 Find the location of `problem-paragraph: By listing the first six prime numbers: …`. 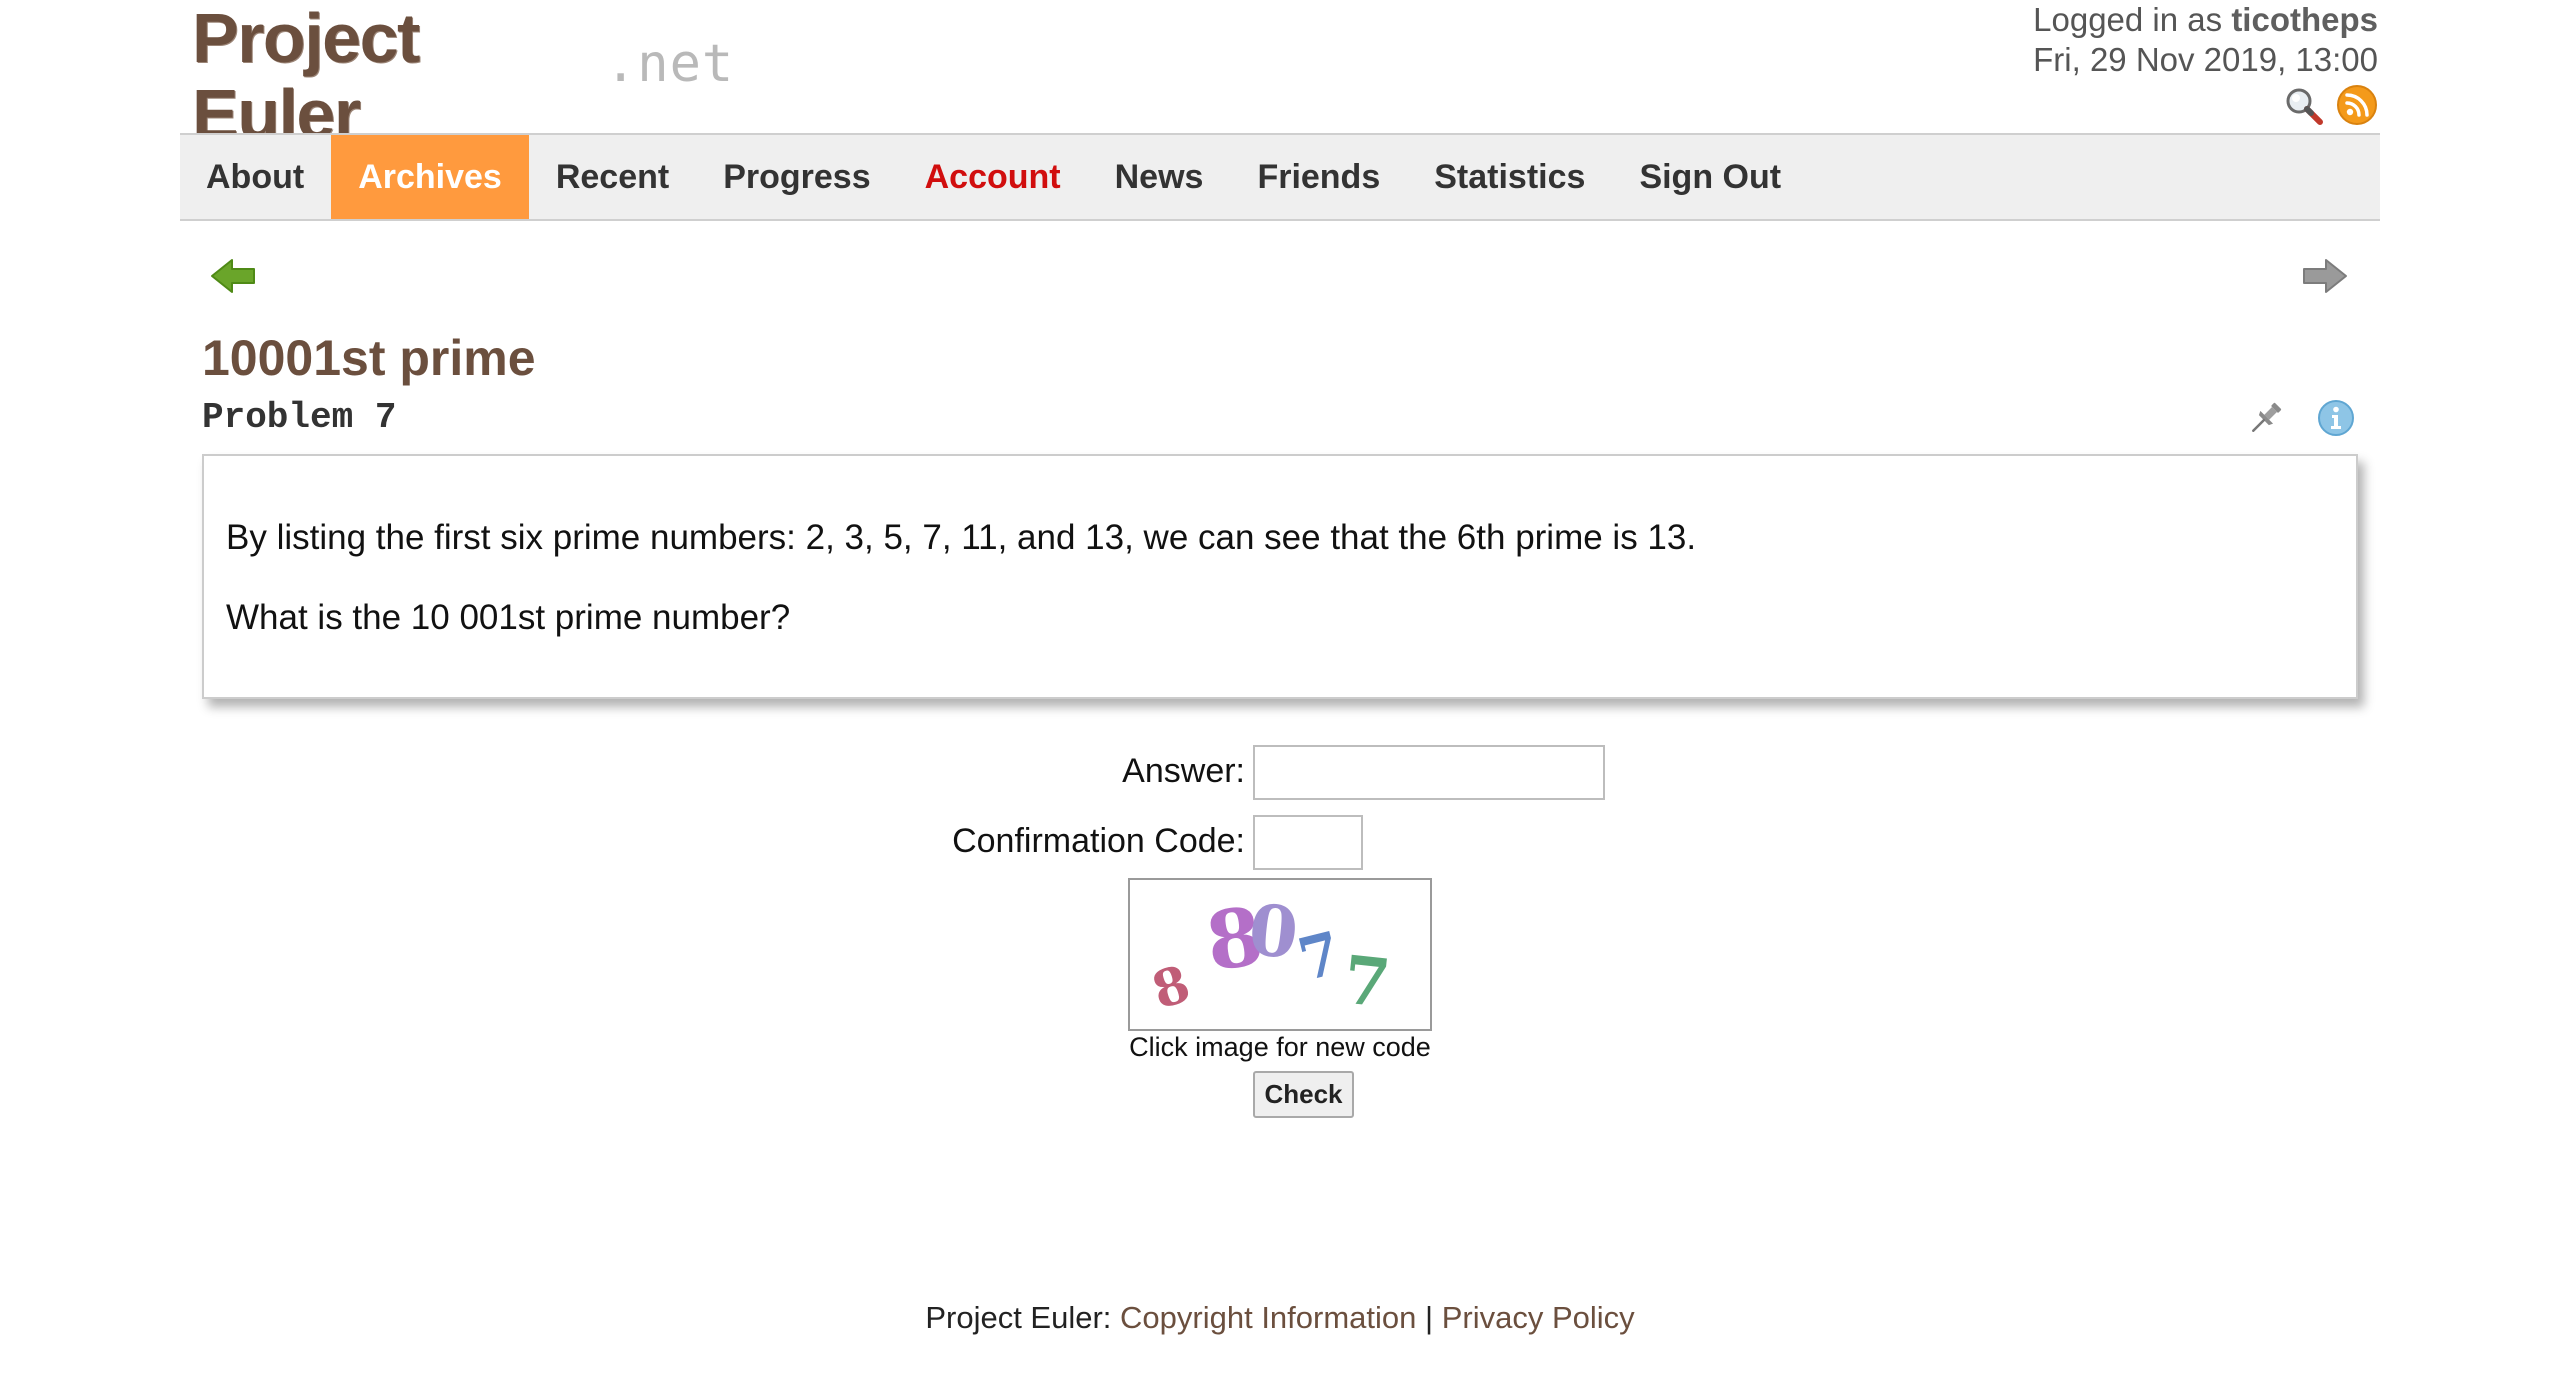

problem-paragraph: By listing the first six prime numbers: … is located at coordinates (961, 537).